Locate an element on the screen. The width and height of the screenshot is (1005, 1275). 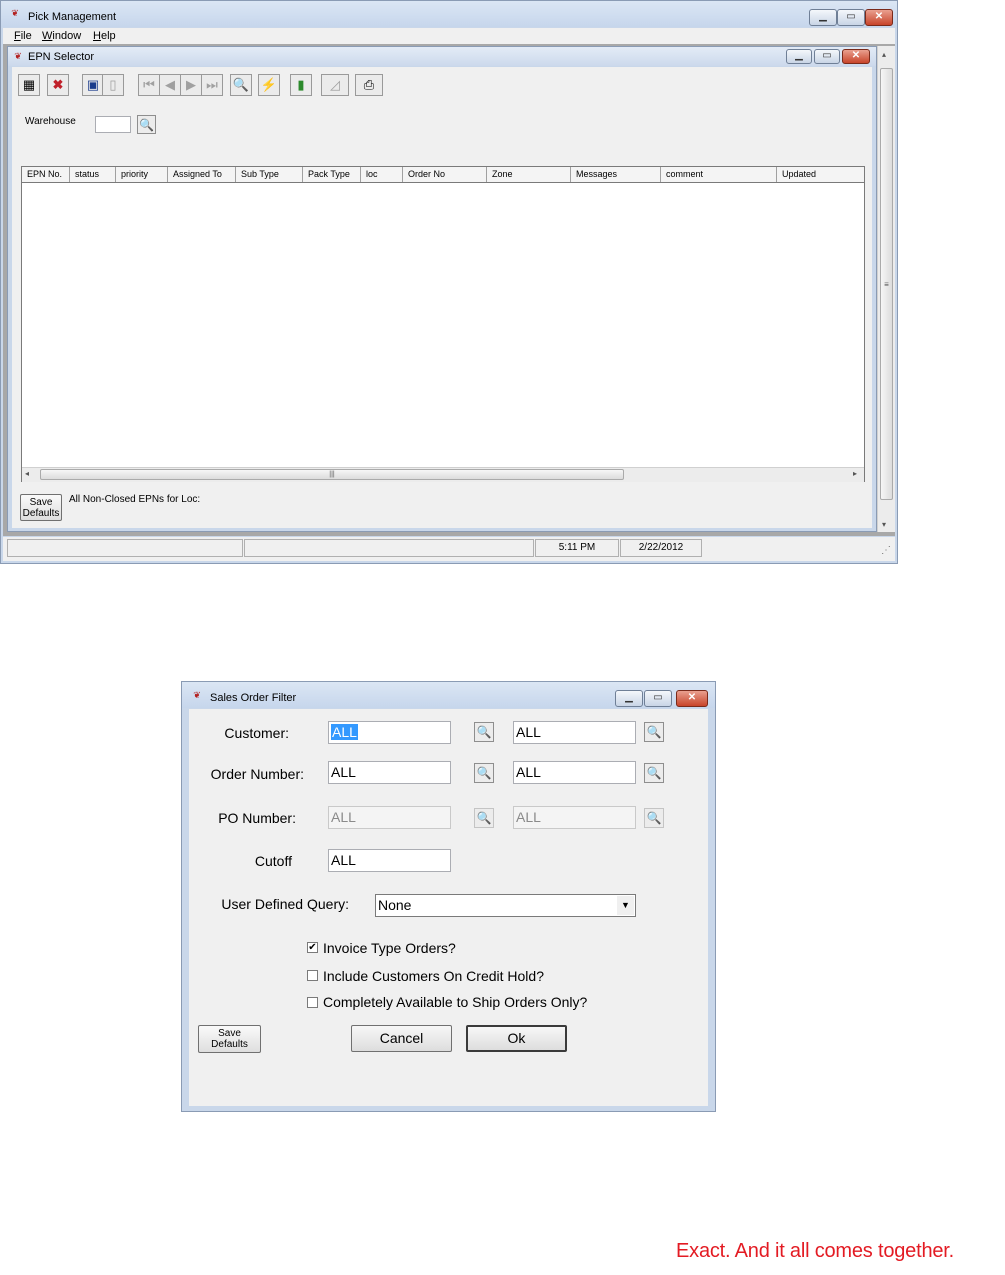
close-button: ✕ is located at coordinates (879, 17).